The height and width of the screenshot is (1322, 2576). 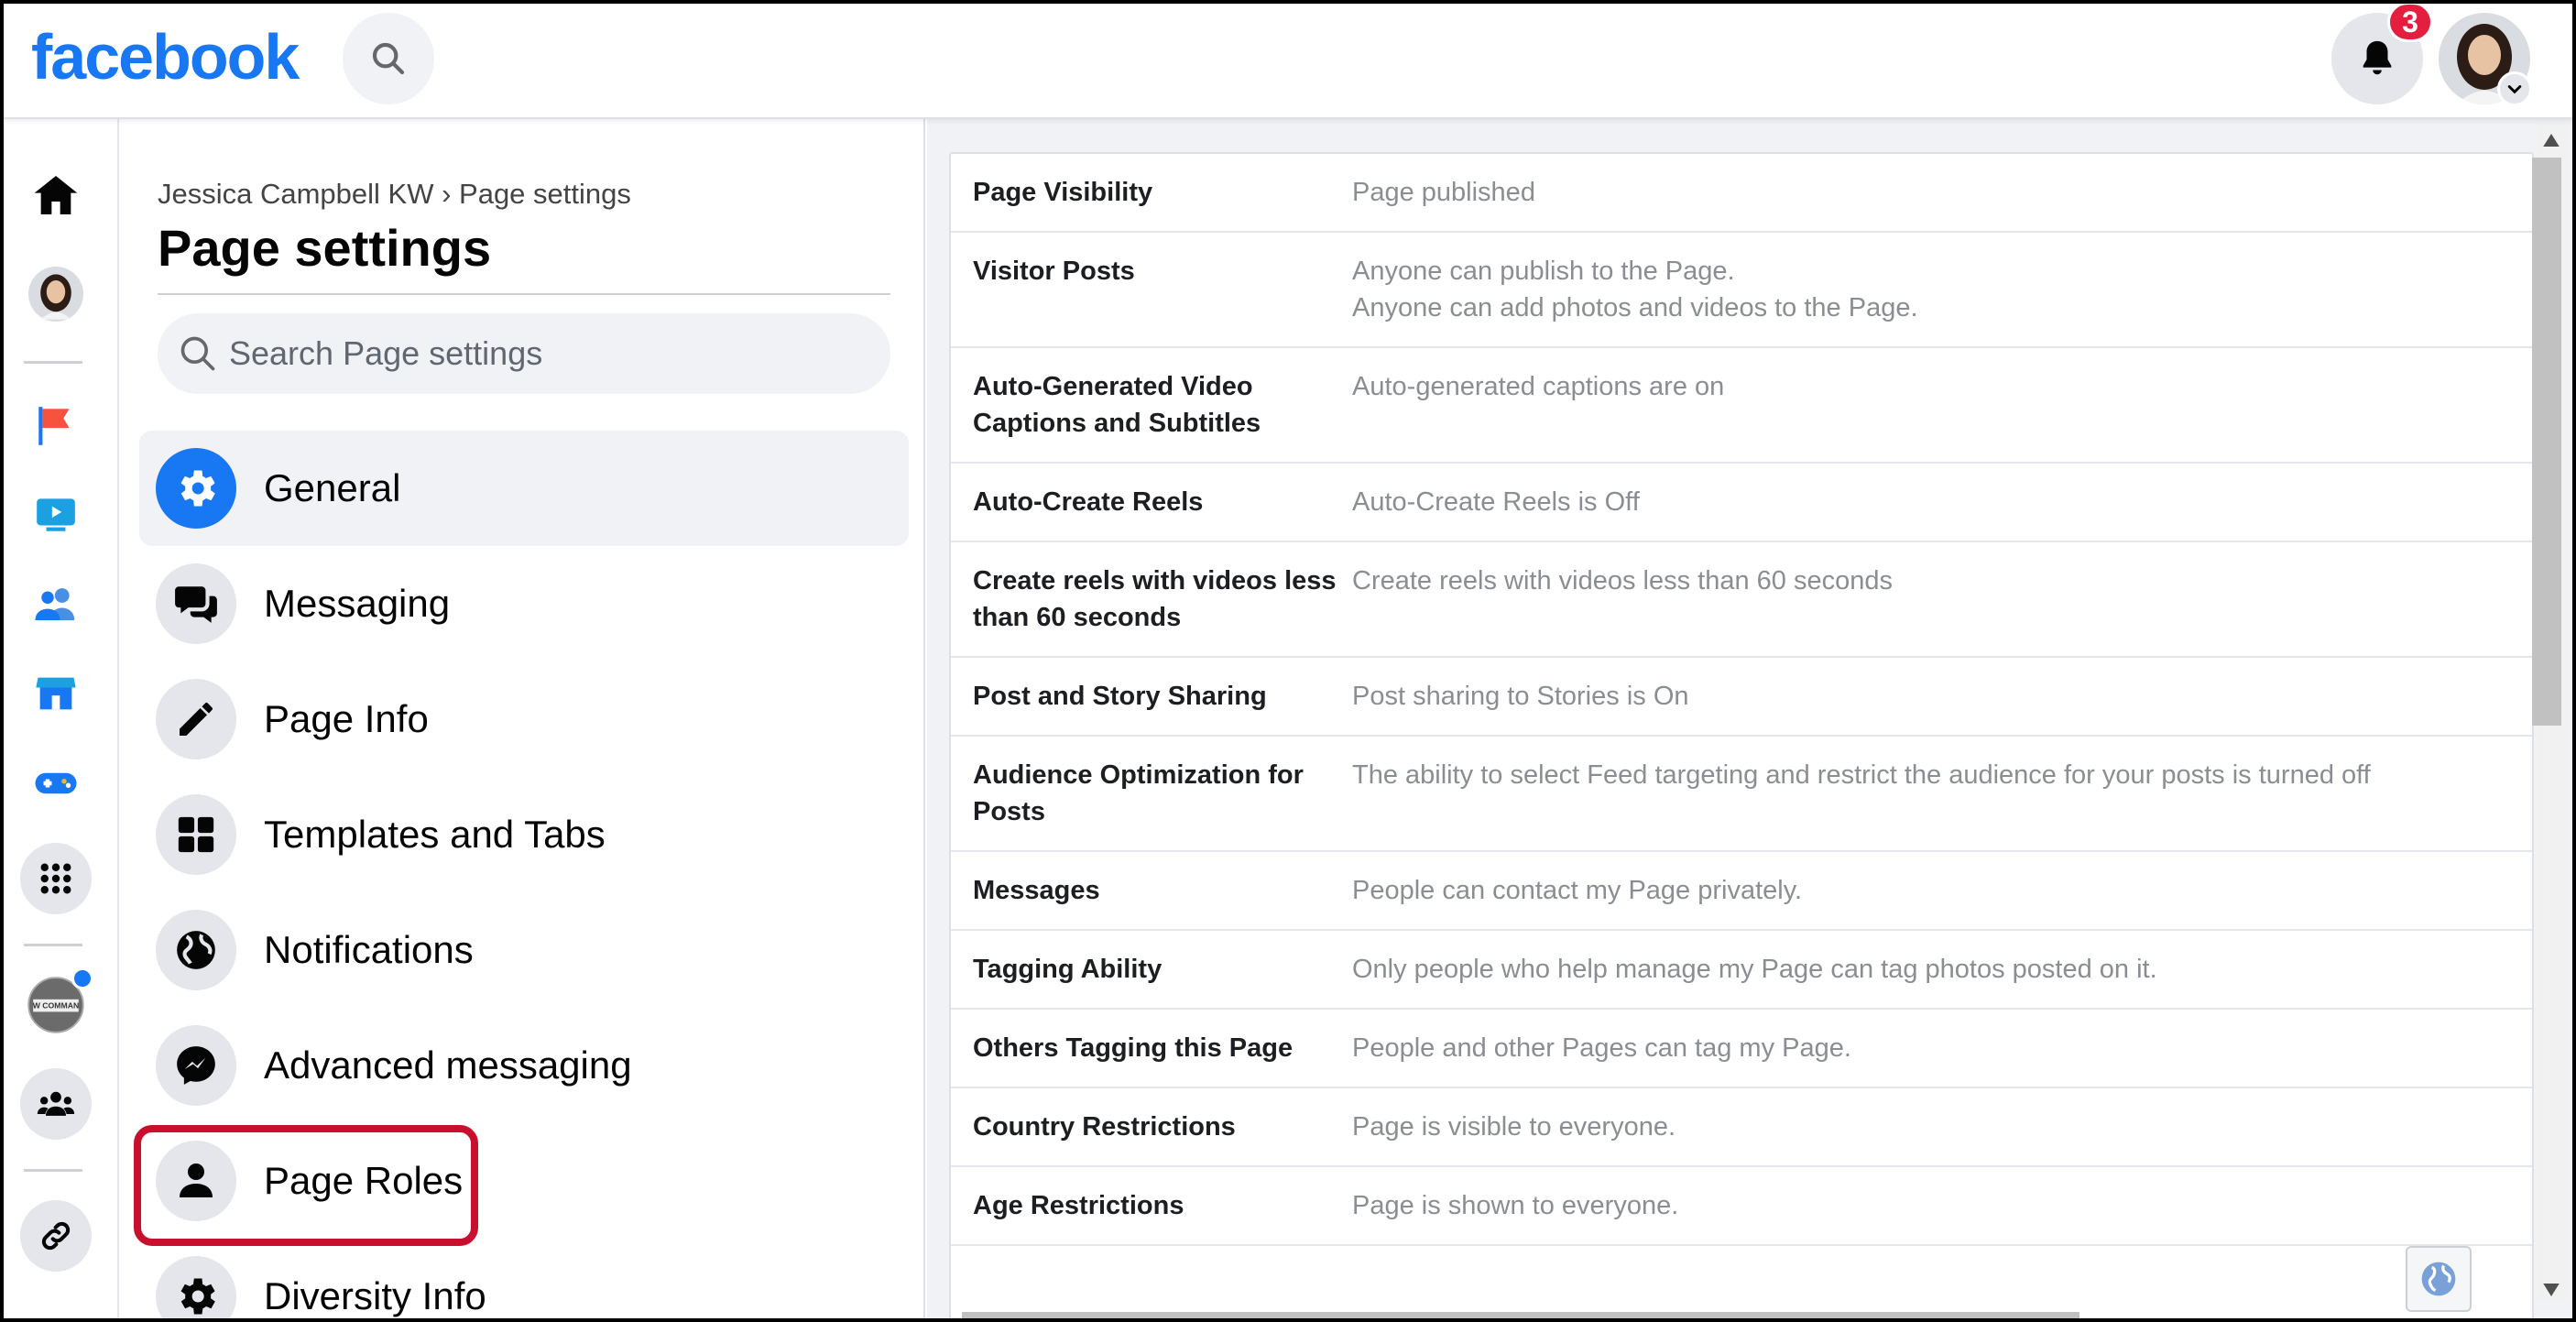 I want to click on setting-value-line: Page is shown to everyone., so click(x=1516, y=1205).